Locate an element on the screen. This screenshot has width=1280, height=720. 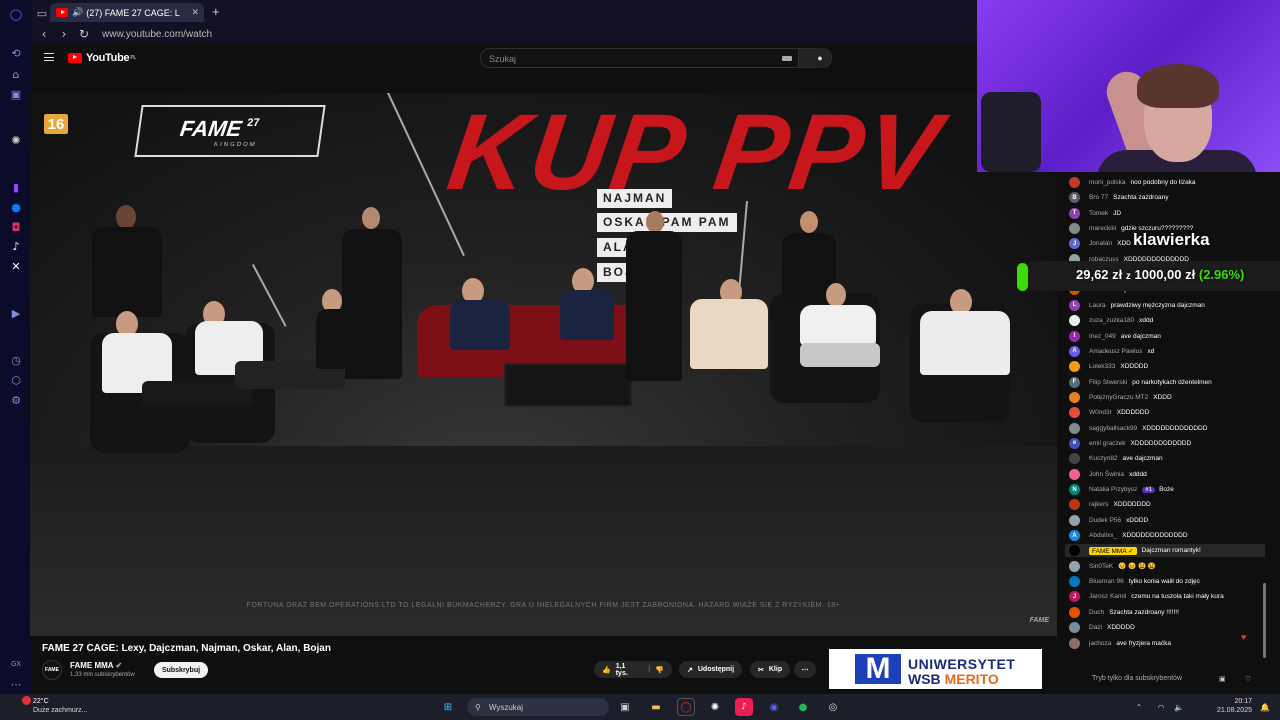
chatgpt-app-icon: ✺ is located at coordinates (715, 707).